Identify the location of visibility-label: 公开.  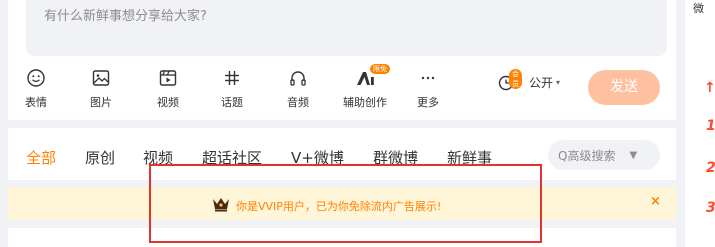
(541, 82).